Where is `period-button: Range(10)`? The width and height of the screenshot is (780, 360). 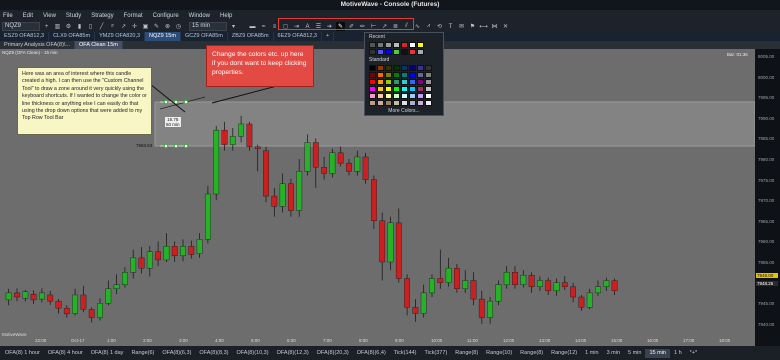 period-button: Range(10) is located at coordinates (499, 353).